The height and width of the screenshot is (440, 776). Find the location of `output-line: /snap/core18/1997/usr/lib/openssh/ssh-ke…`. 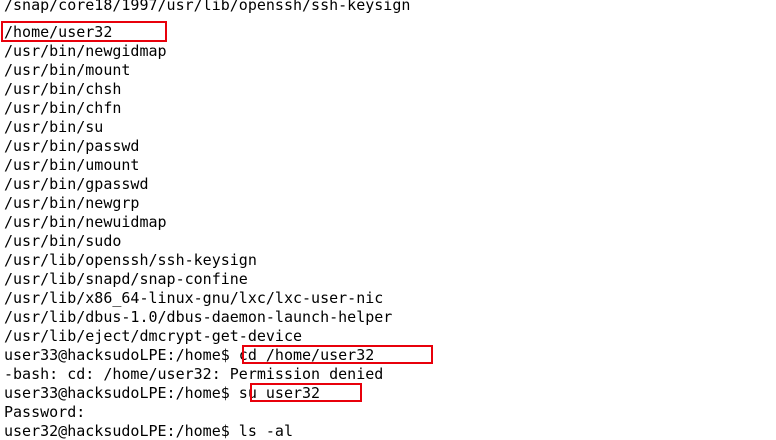

output-line: /snap/core18/1997/usr/lib/openssh/ssh-ke… is located at coordinates (207, 7).